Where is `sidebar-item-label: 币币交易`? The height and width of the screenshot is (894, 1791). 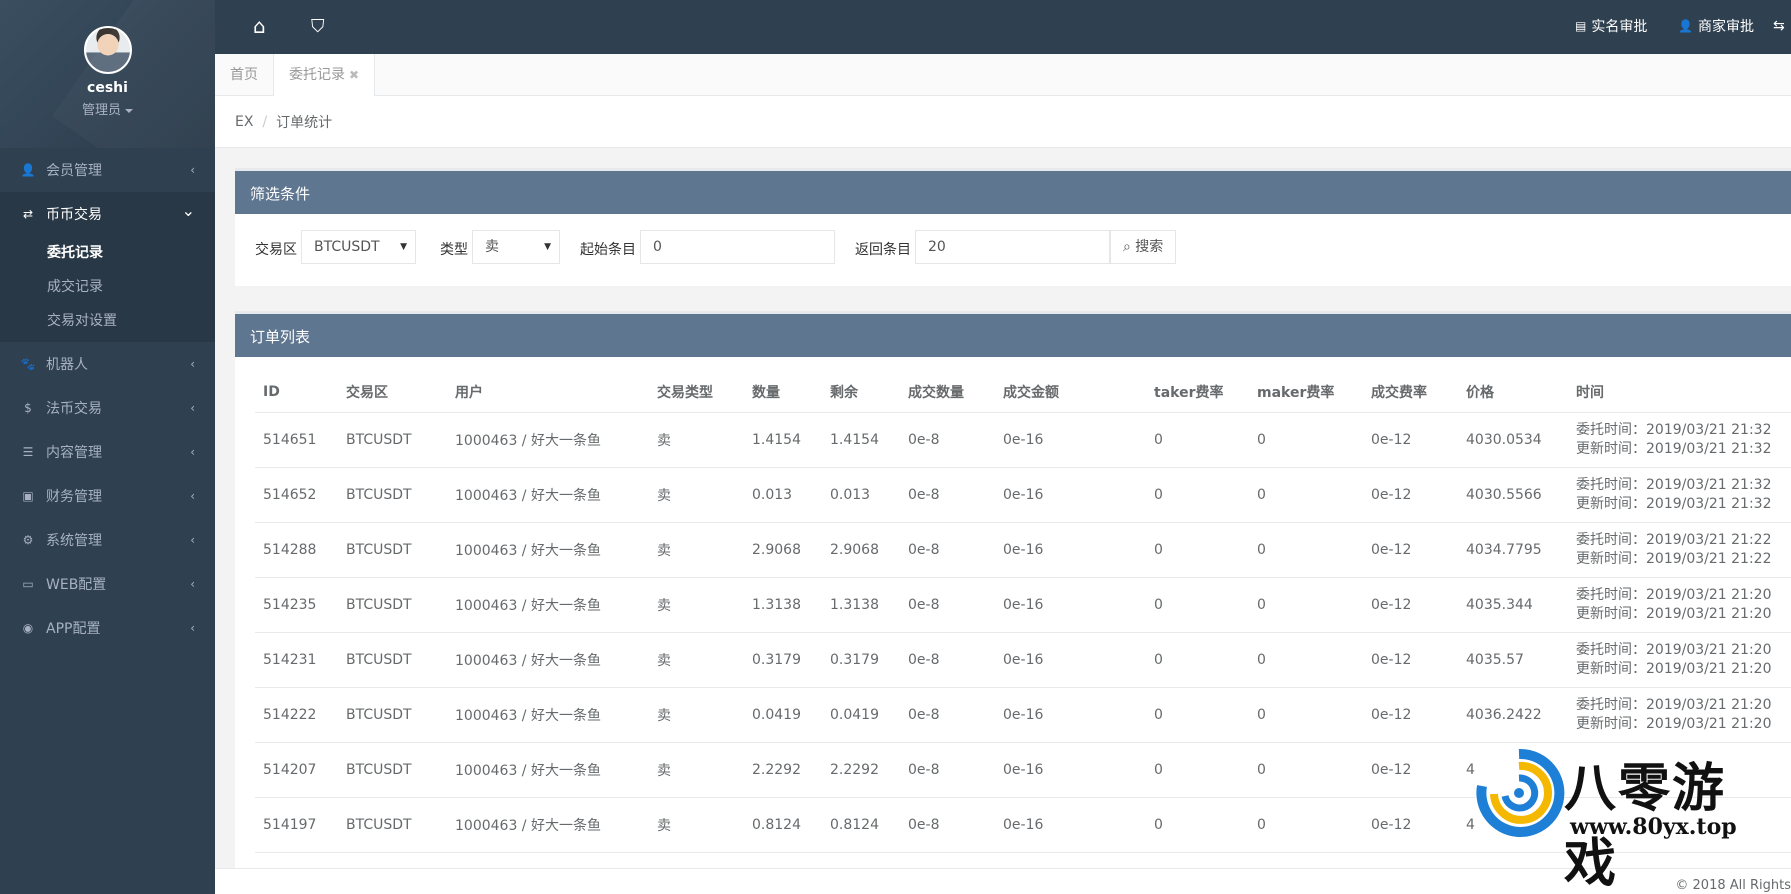
sidebar-item-label: 币币交易 is located at coordinates (74, 215).